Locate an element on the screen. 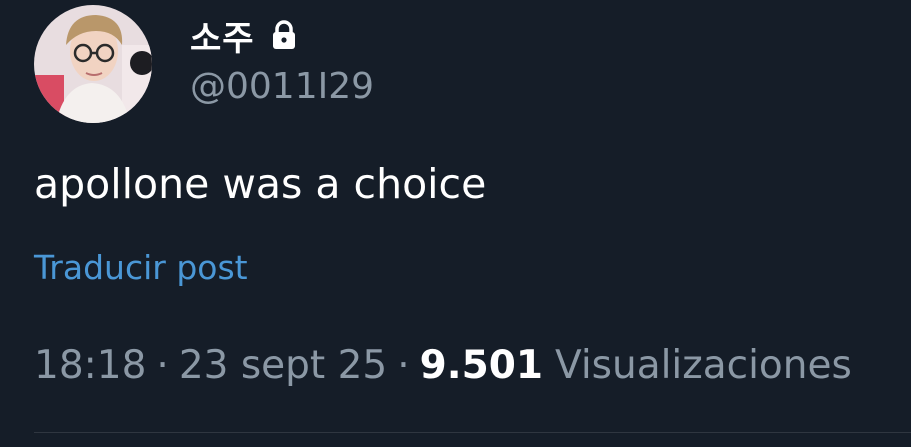  divider is located at coordinates (472, 432).